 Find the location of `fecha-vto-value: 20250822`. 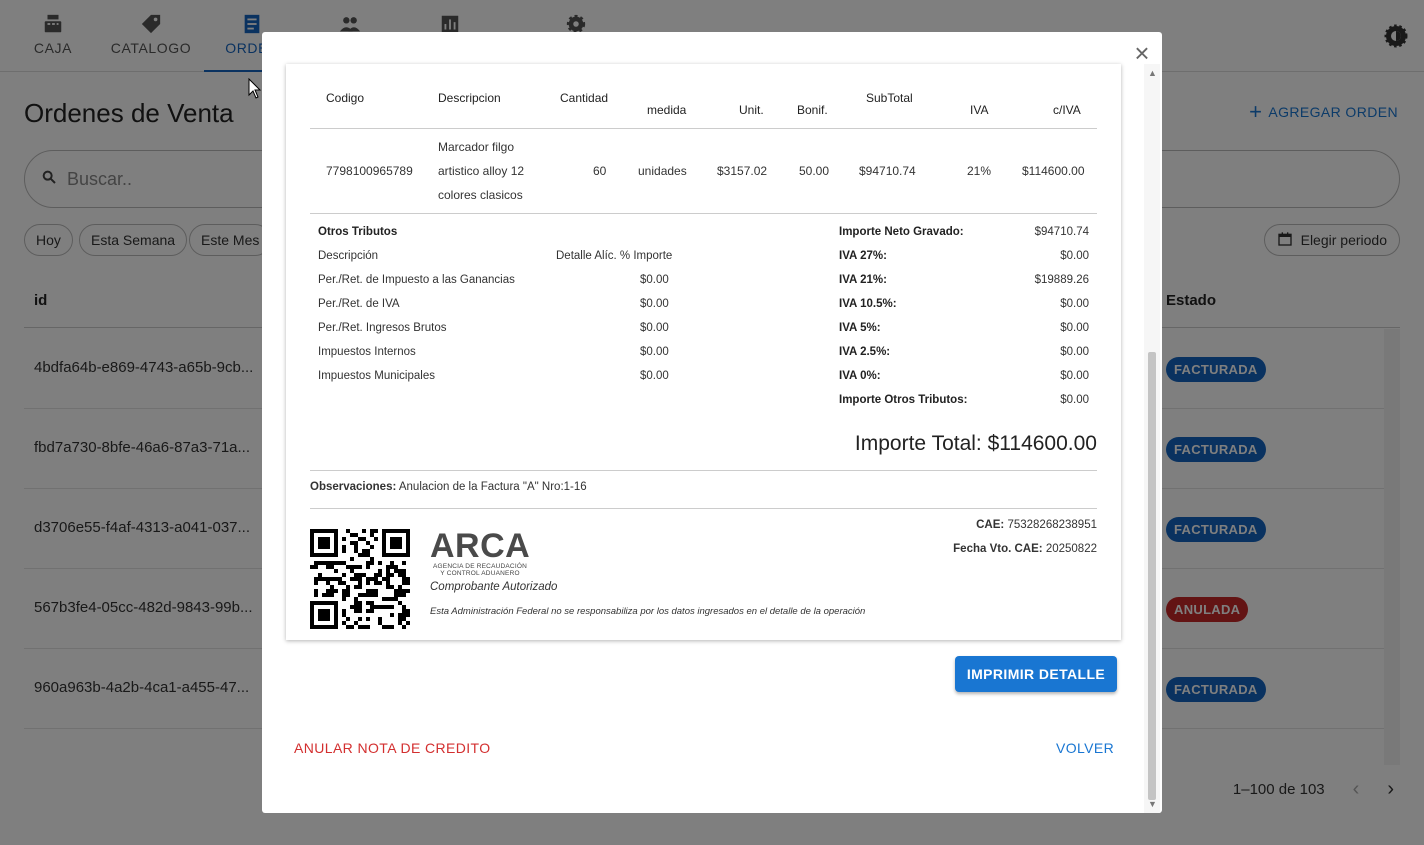

fecha-vto-value: 20250822 is located at coordinates (1071, 549).